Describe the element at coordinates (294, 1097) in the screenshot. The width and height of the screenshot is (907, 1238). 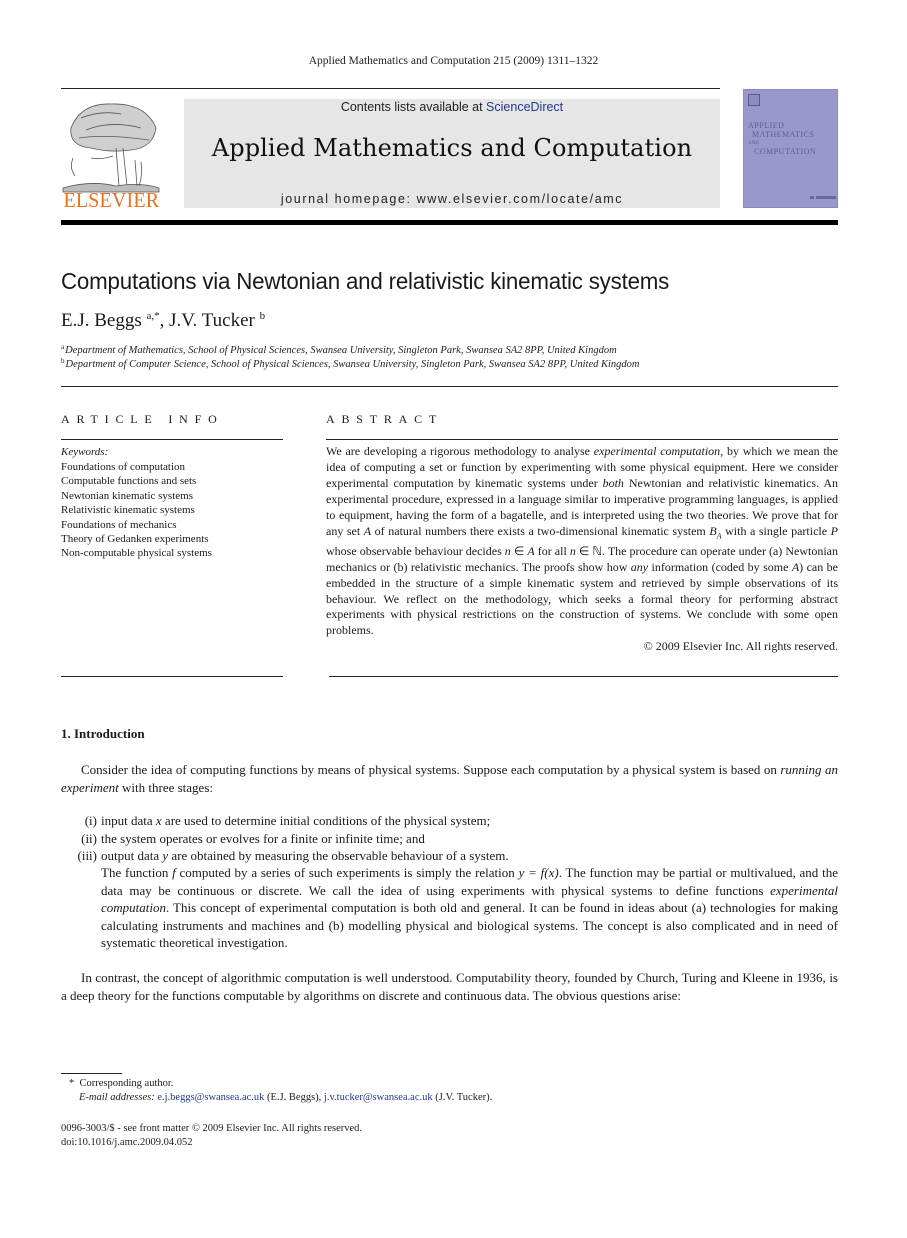
I see `text-run: (E.J. Beggs),` at that location.